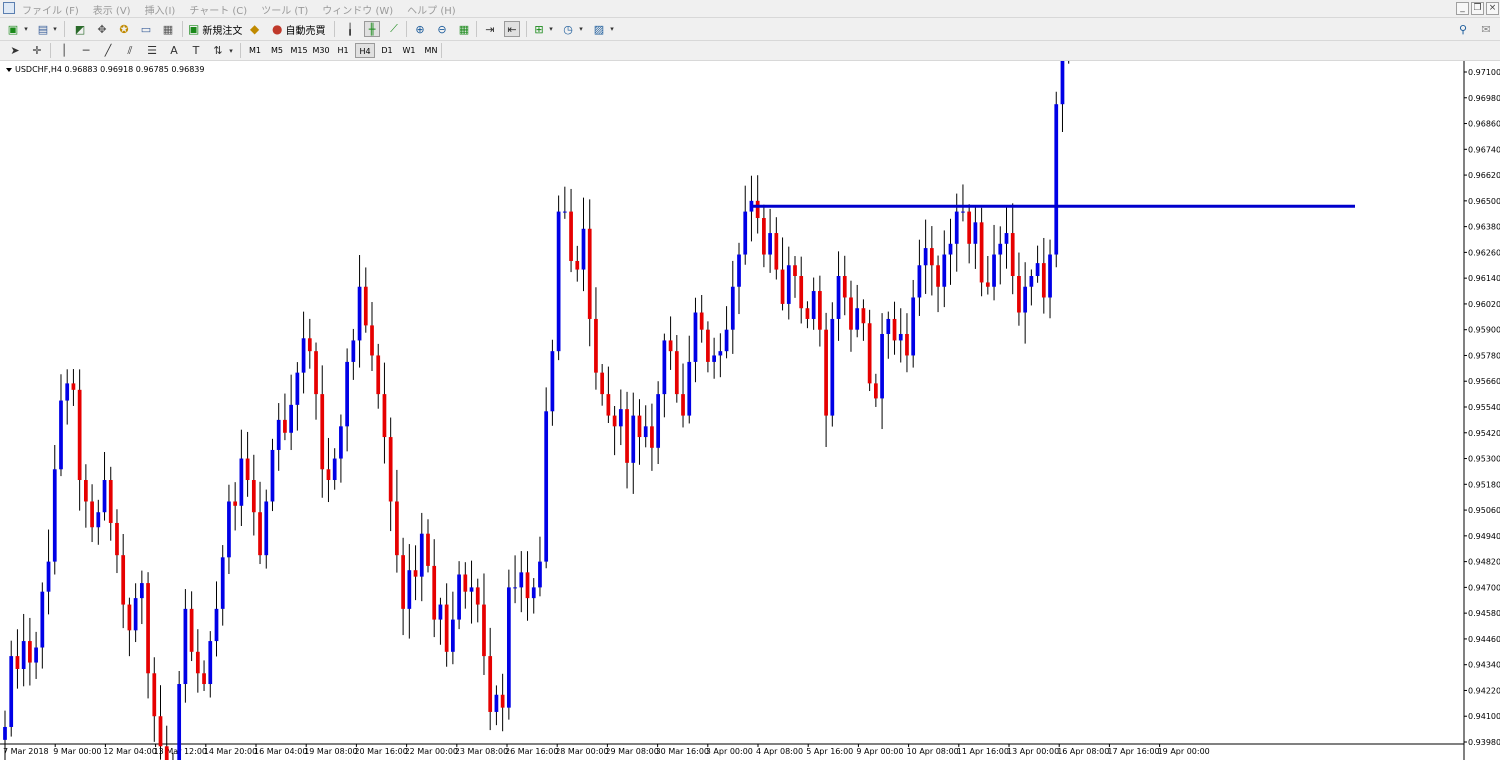 The height and width of the screenshot is (760, 1500). I want to click on time-label: 20 Mar 16:00, so click(380, 751).